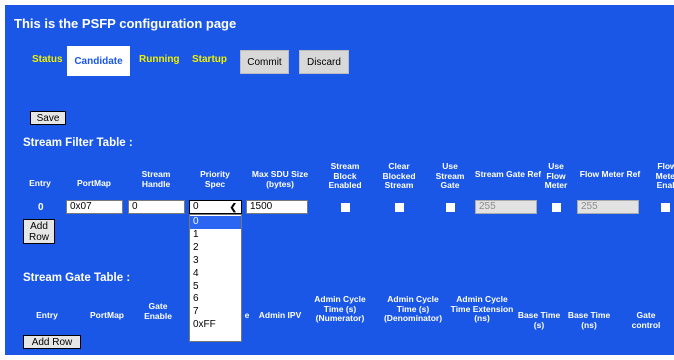 This screenshot has height=360, width=674. What do you see at coordinates (556, 207) in the screenshot?
I see `use-flow-meter-checkbox` at bounding box center [556, 207].